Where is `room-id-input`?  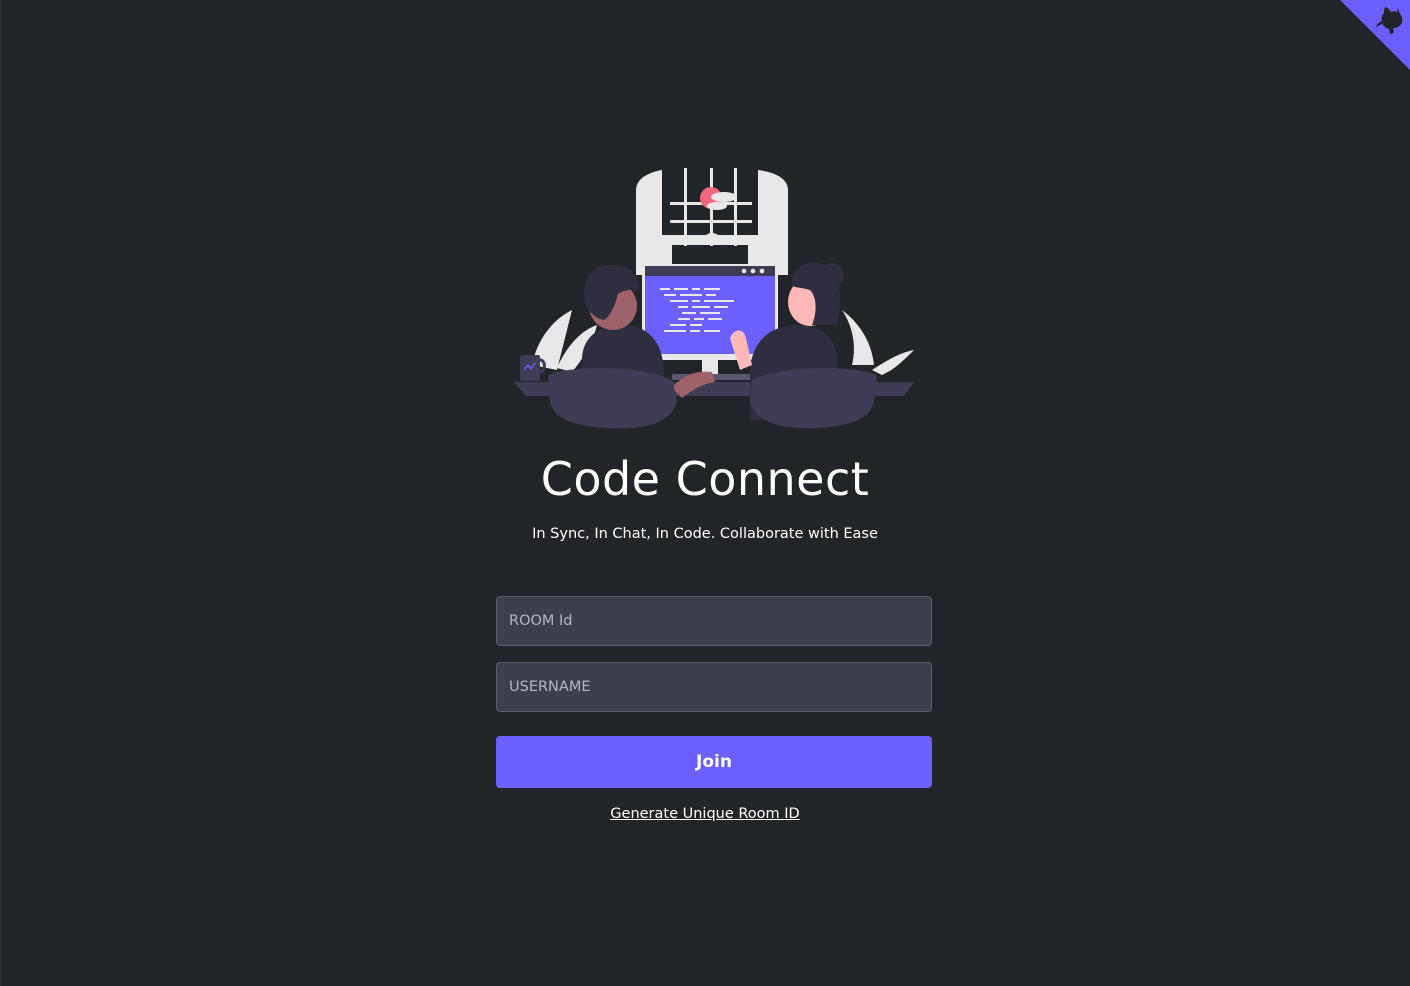 room-id-input is located at coordinates (714, 621).